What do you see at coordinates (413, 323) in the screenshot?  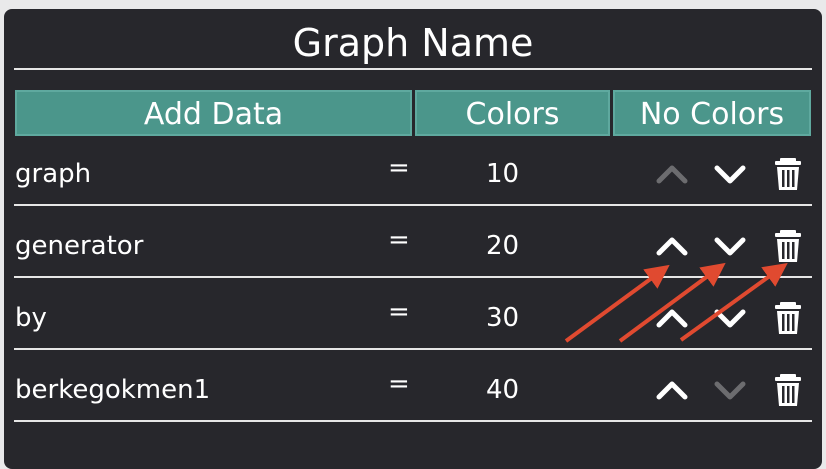 I see `data-row: by = 30` at bounding box center [413, 323].